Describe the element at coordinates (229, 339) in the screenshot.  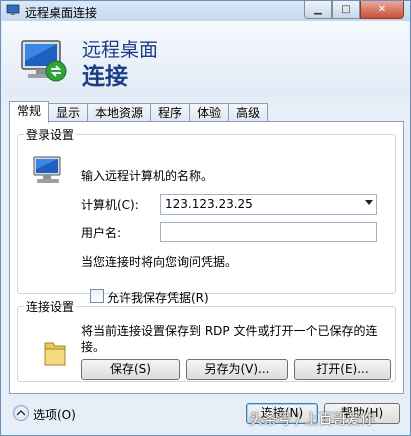
I see `connection-settings-description: 将当前连接设置保存到 RDP 文件或打开一个已保存的连接。` at that location.